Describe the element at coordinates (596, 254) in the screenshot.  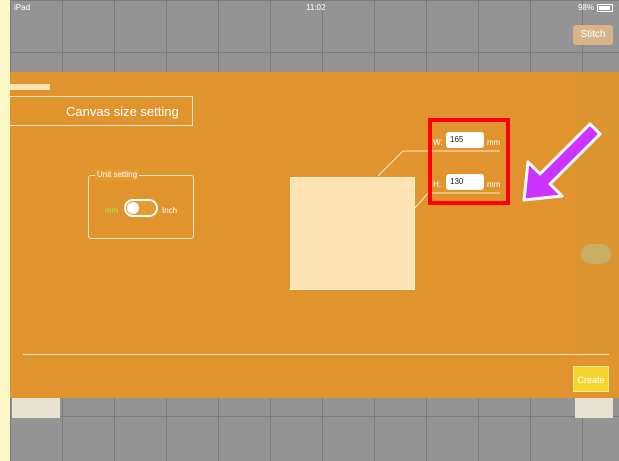
I see `background-toggle` at that location.